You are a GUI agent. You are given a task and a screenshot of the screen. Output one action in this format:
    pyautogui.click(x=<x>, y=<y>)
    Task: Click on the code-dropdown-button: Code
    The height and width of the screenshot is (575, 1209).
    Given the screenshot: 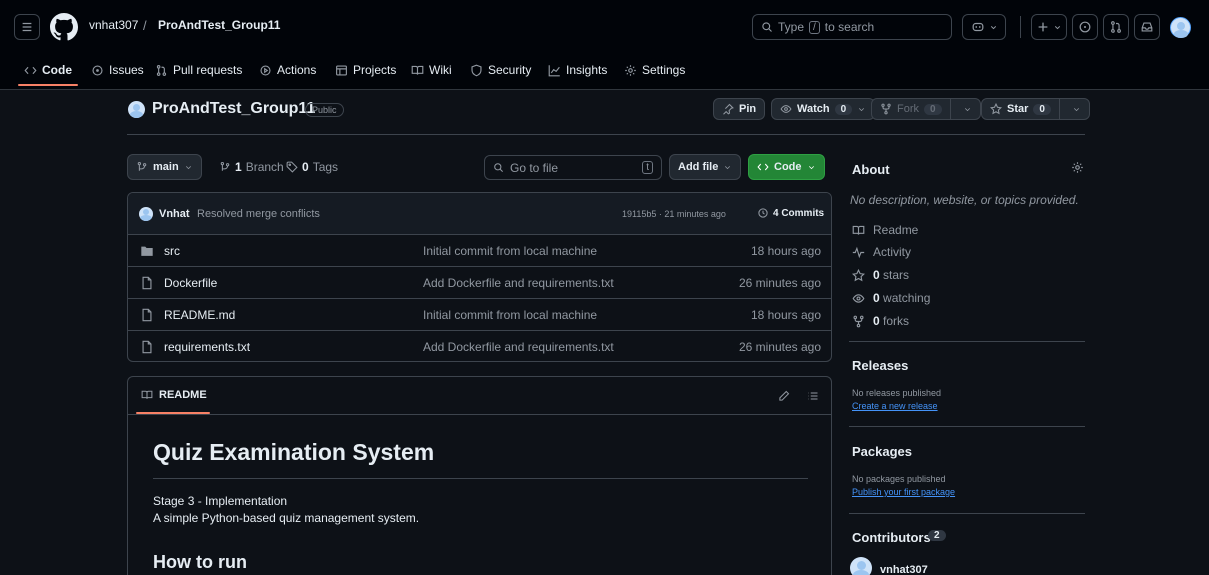 What is the action you would take?
    pyautogui.click(x=786, y=167)
    